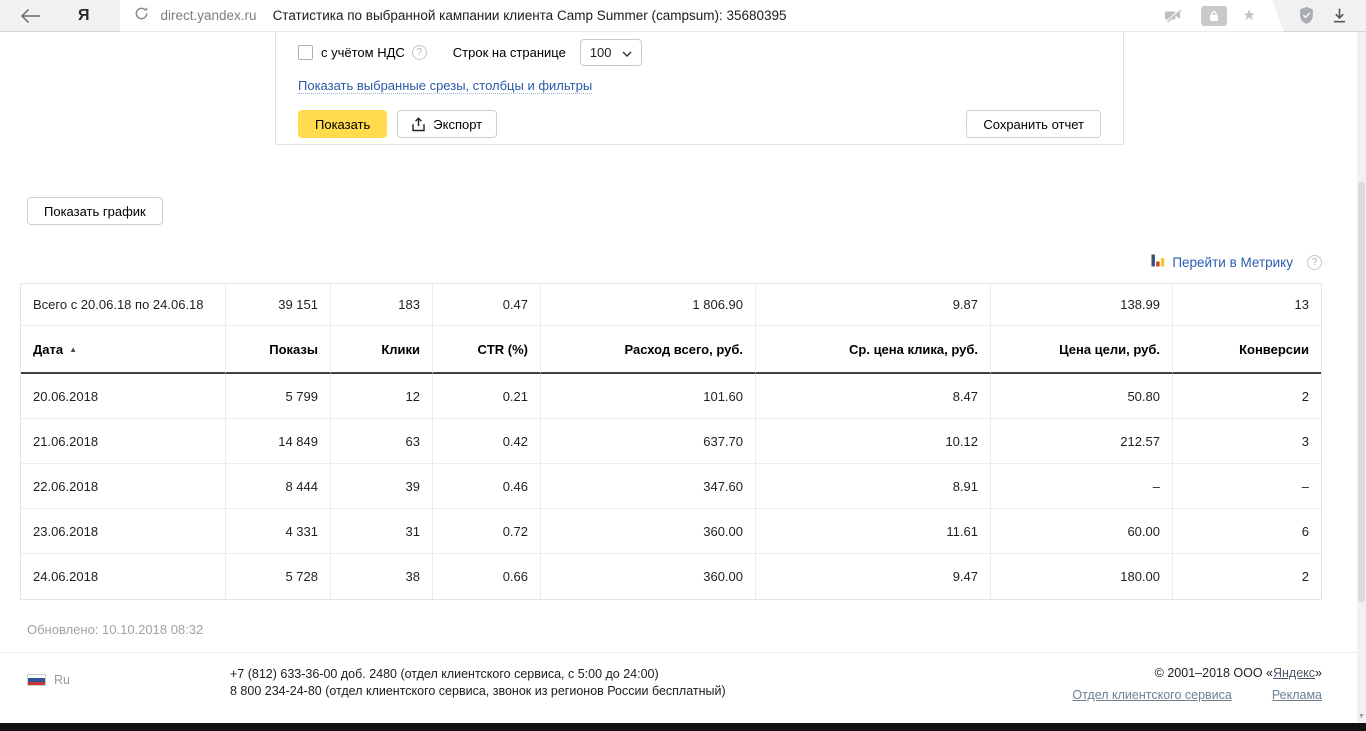 The height and width of the screenshot is (731, 1366). I want to click on row-date-cell: 22.06.2018, so click(123, 486).